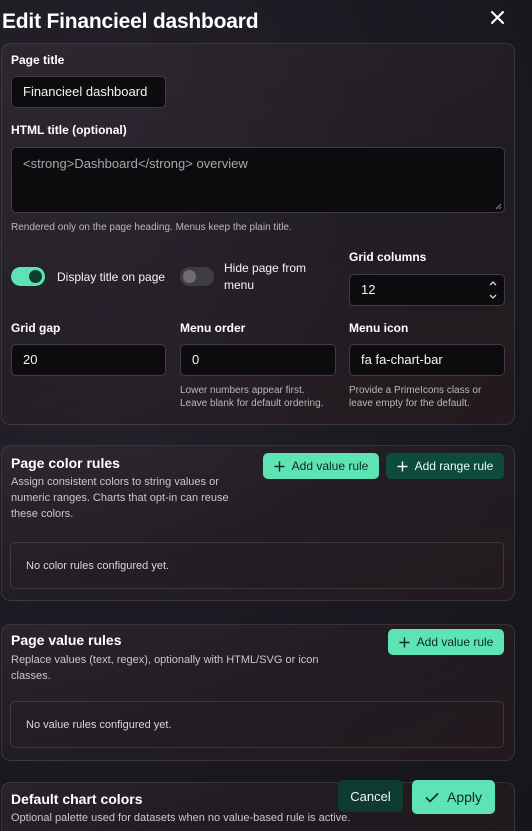  I want to click on html-title-value: <strong>Dashboard</strong> overview, so click(135, 163).